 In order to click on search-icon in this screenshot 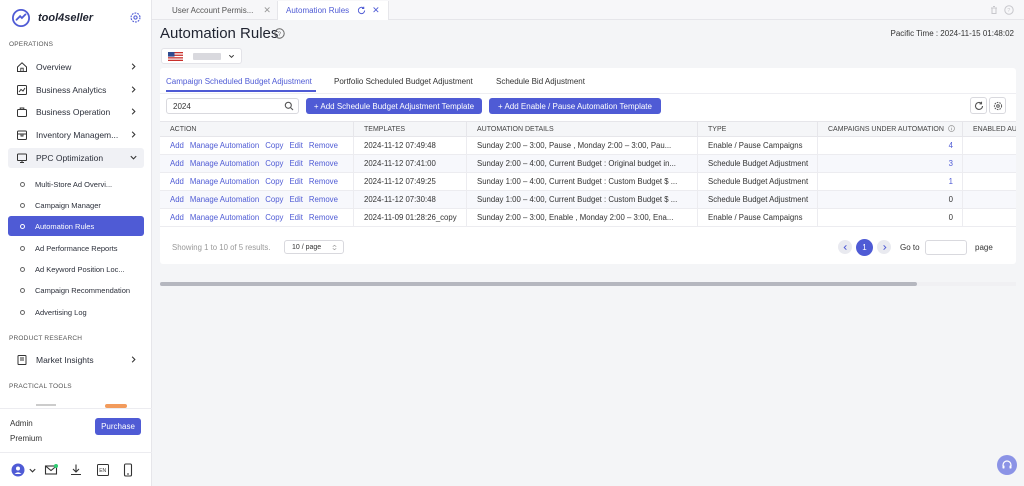, I will do `click(289, 106)`.